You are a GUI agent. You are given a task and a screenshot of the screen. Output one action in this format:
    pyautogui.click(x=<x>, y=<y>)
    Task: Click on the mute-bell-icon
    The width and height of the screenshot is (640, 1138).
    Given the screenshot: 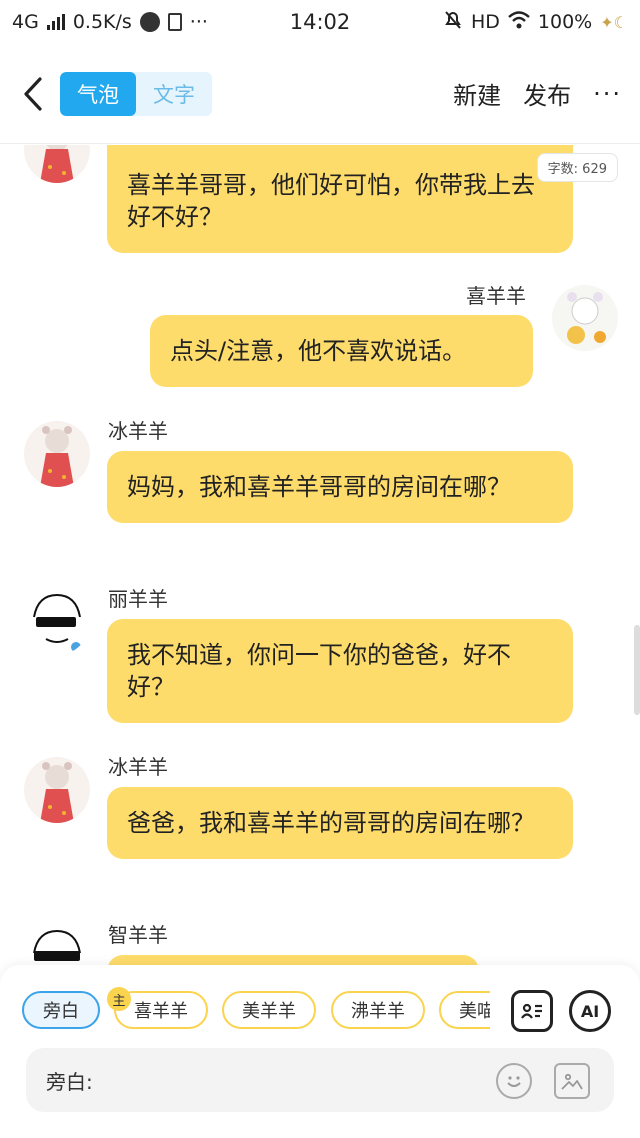 What is the action you would take?
    pyautogui.click(x=453, y=22)
    